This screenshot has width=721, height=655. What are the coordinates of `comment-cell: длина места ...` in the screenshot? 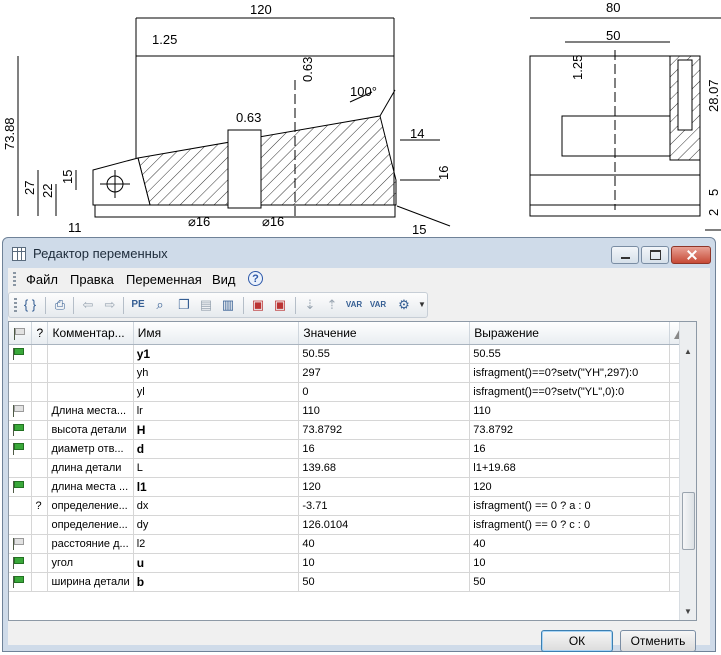 It's located at (90, 487).